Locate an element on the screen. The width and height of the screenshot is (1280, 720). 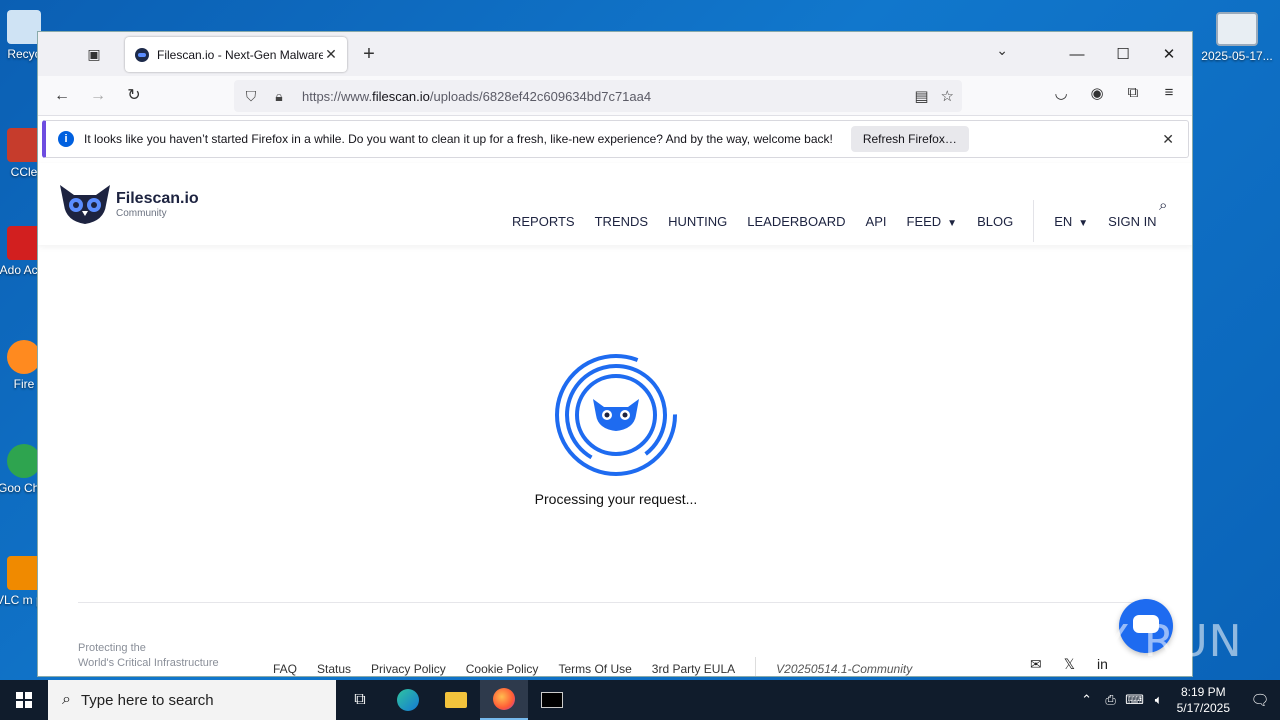
maximize-button: ☐ is located at coordinates (1123, 54).